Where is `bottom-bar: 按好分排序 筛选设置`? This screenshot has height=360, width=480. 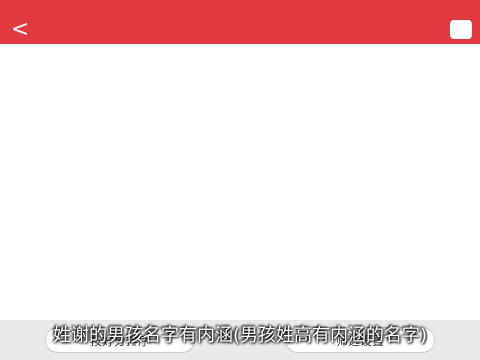 bottom-bar: 按好分排序 筛选设置 is located at coordinates (240, 340).